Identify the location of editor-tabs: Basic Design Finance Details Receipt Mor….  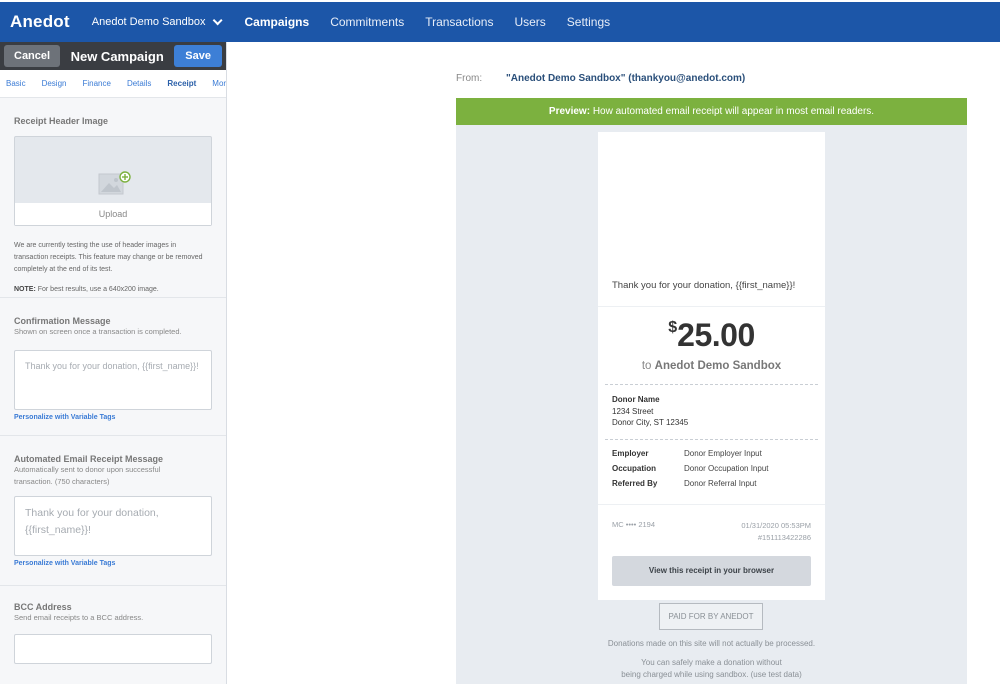
(113, 84).